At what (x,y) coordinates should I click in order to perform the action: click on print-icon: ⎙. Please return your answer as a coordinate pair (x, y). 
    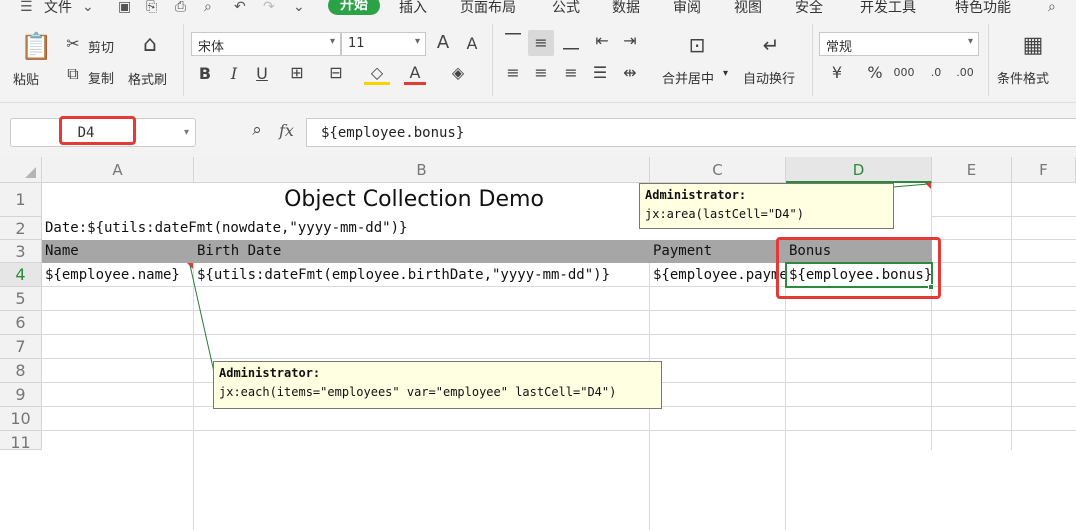
    Looking at the image, I should click on (183, 7).